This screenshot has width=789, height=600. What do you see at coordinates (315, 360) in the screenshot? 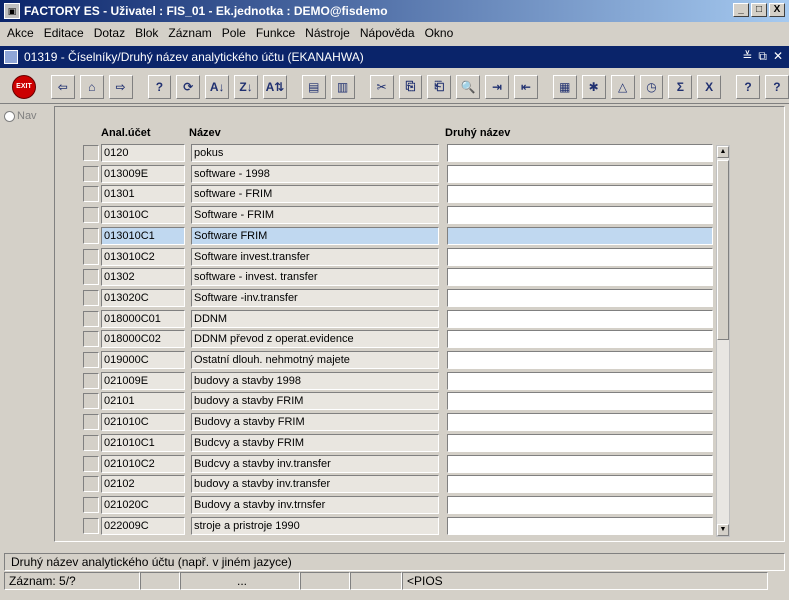
I see `name-field: Ostatní dlouh. nehmotný majete` at bounding box center [315, 360].